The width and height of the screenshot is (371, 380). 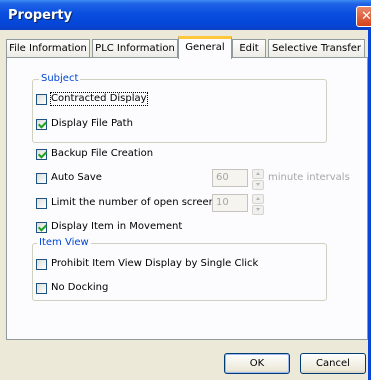 What do you see at coordinates (60, 79) in the screenshot?
I see `subject-group-label: Subject` at bounding box center [60, 79].